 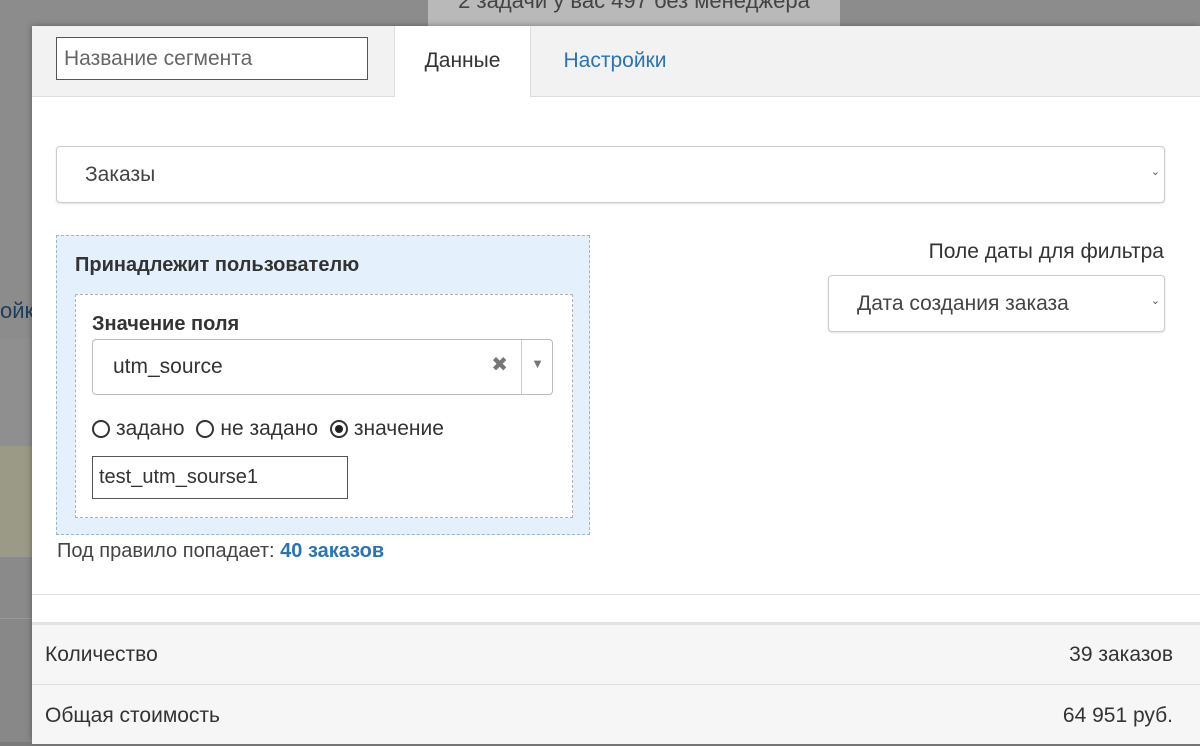 I want to click on radio-not-set: не задано, so click(x=257, y=429).